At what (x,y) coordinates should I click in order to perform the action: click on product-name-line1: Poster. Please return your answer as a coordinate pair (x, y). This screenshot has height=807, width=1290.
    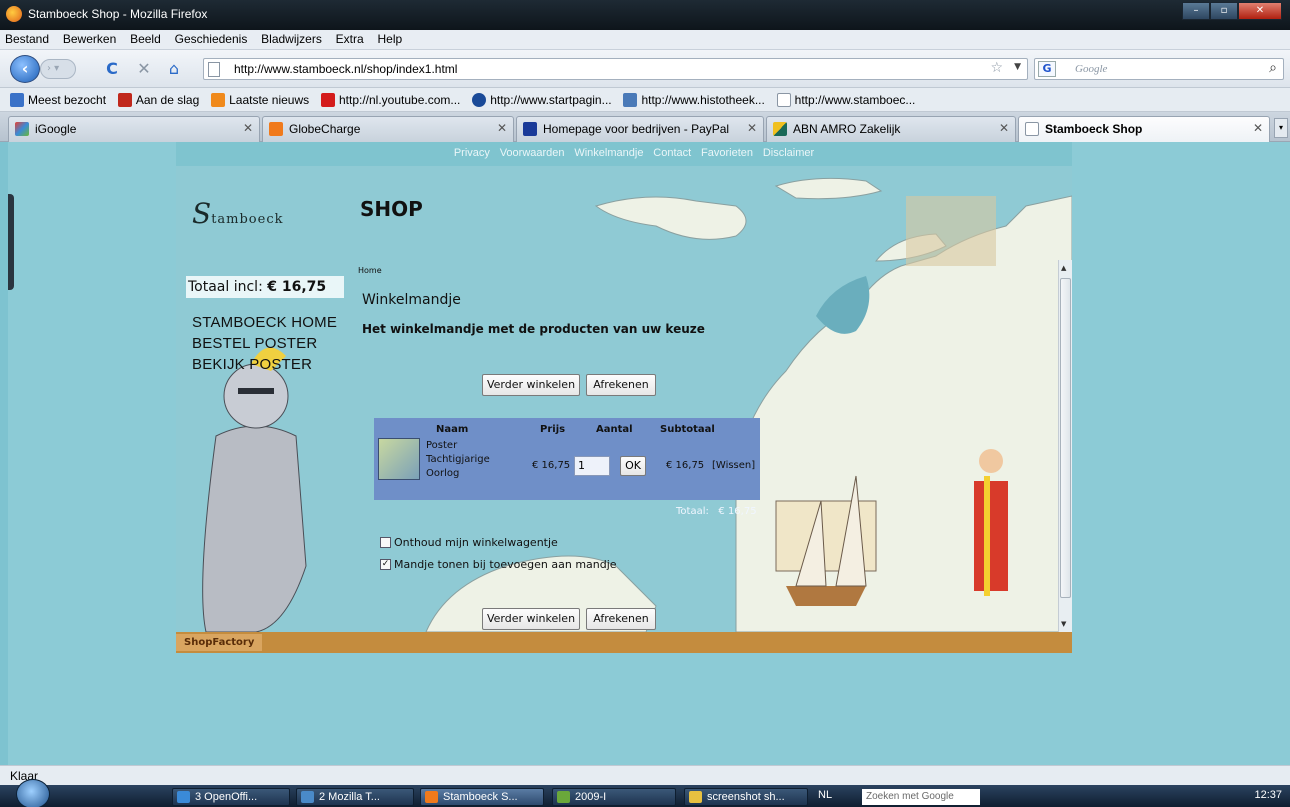
    Looking at the image, I should click on (441, 445).